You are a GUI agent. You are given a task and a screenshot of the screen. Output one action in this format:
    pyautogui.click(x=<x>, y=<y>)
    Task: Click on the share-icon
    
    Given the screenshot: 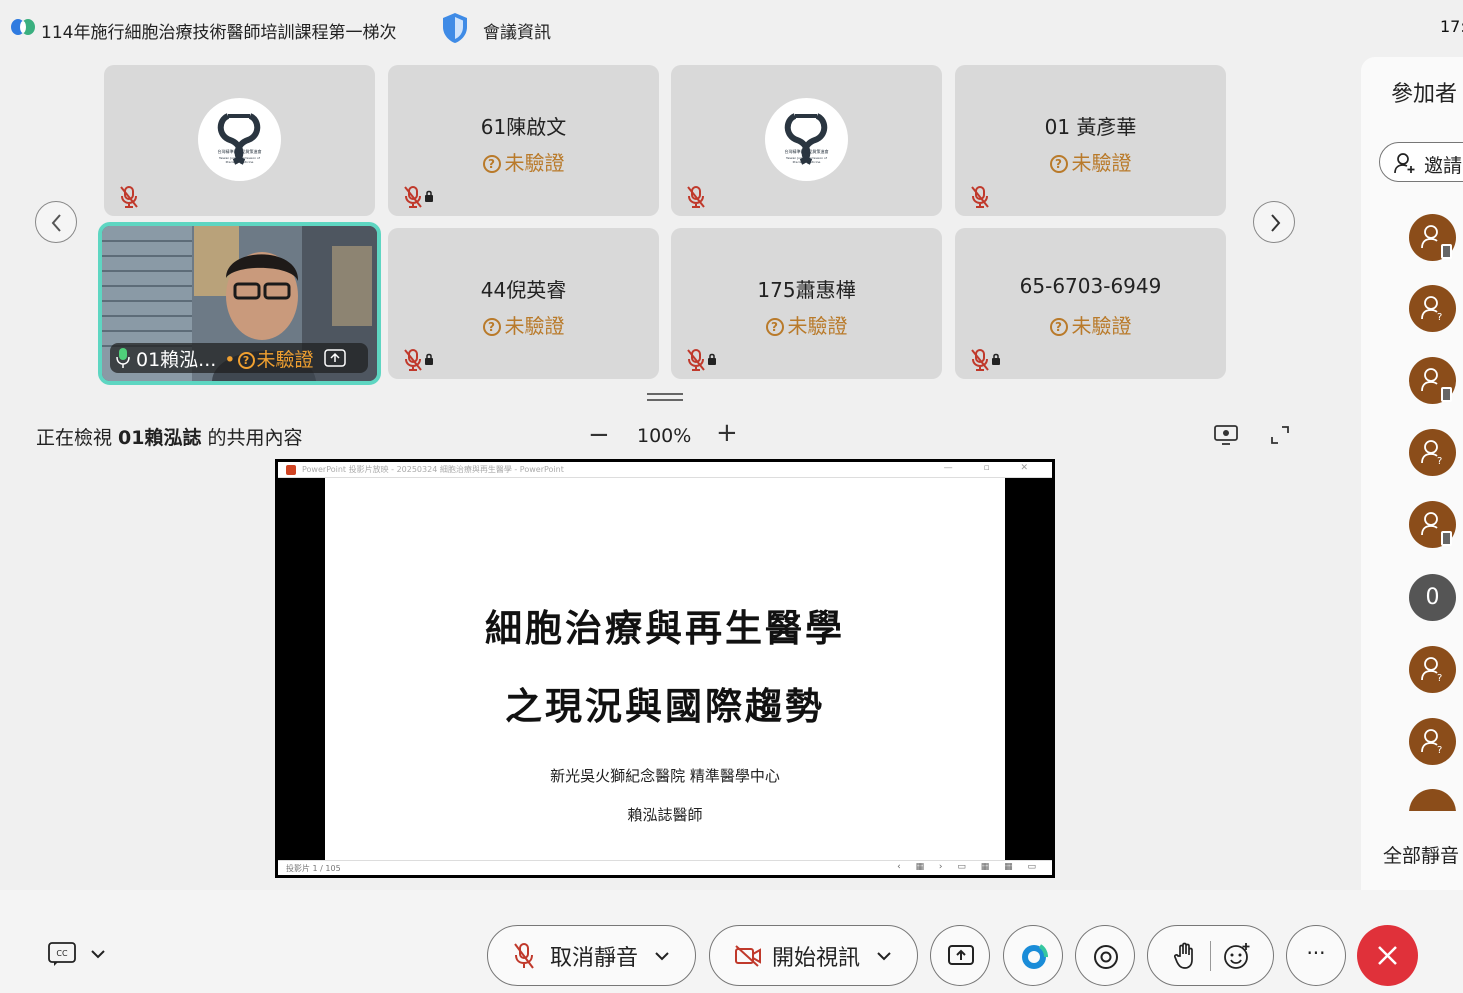 What is the action you would take?
    pyautogui.click(x=961, y=955)
    